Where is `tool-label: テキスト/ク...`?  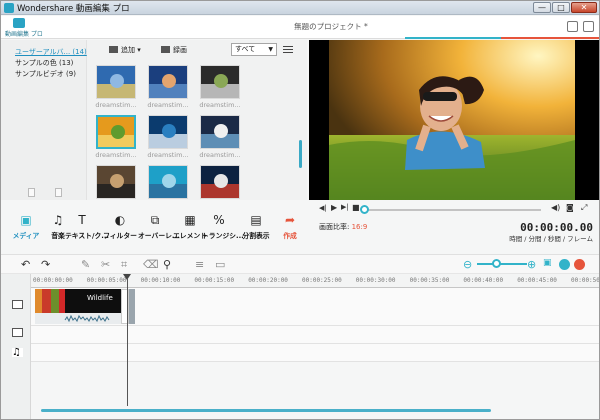
tool-label: テキスト/ク... is located at coordinates (87, 236).